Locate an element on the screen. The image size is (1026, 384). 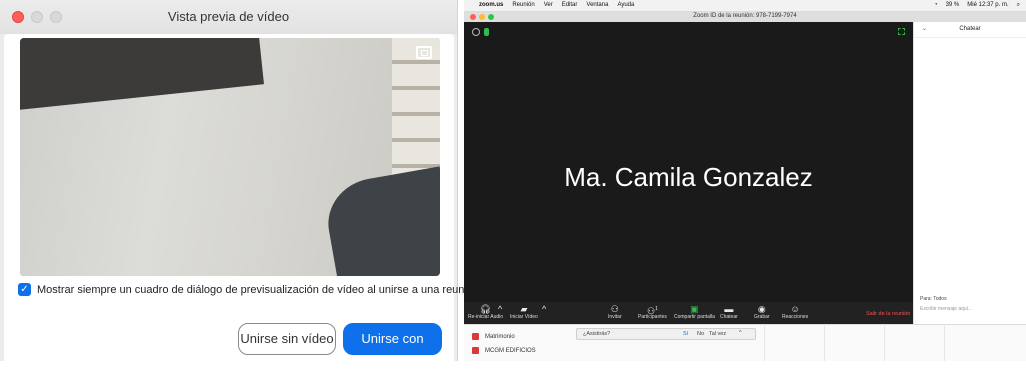
spotlight-icon: ⌕ is located at coordinates (1018, 5).